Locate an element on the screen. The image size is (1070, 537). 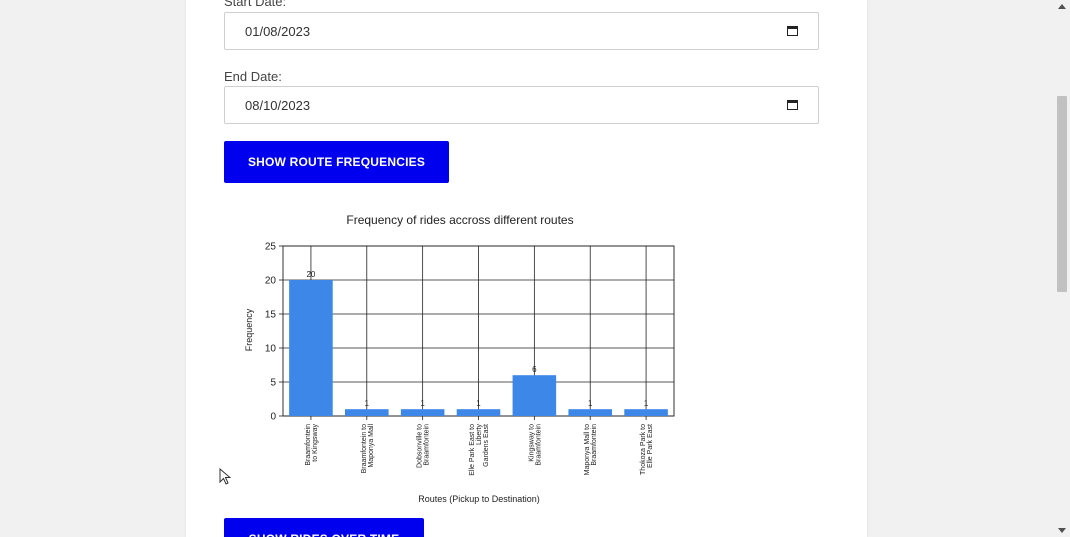
y-tick-label: 0 is located at coordinates (273, 417).